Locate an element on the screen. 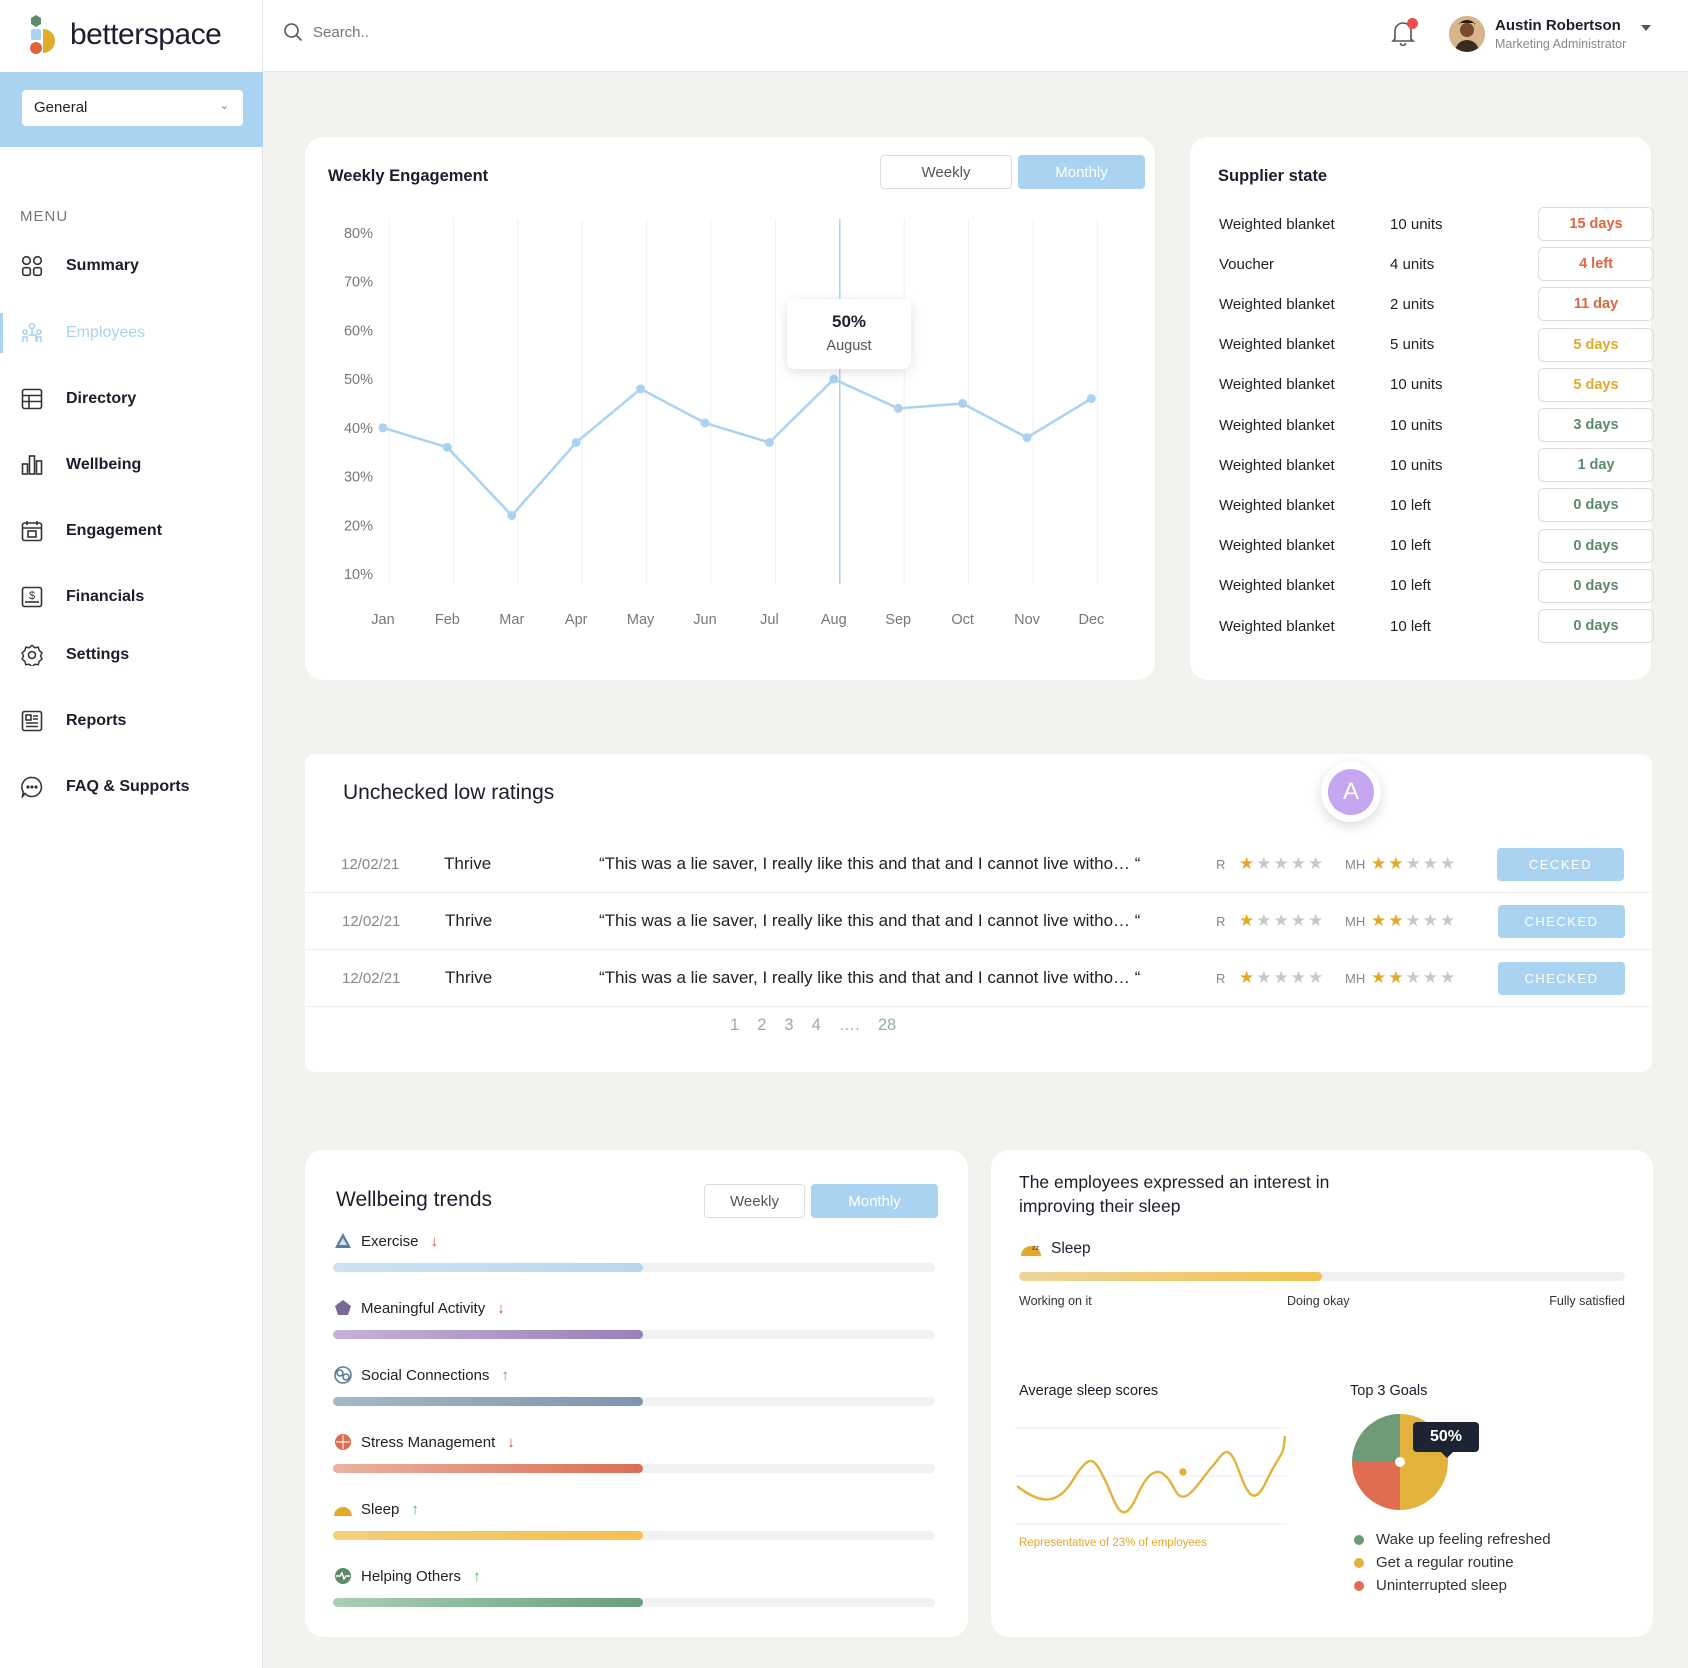  x-tick-label: Jul is located at coordinates (769, 620).